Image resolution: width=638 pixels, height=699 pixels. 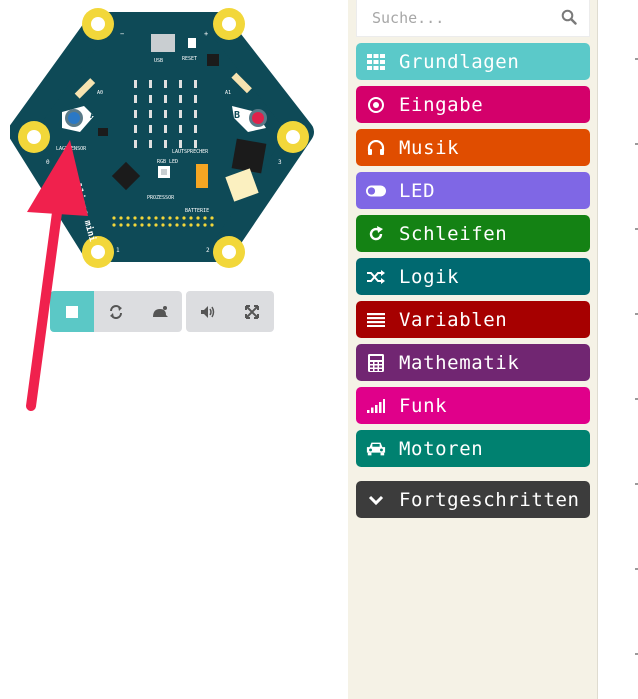 I want to click on category-musik: Musik, so click(x=473, y=147).